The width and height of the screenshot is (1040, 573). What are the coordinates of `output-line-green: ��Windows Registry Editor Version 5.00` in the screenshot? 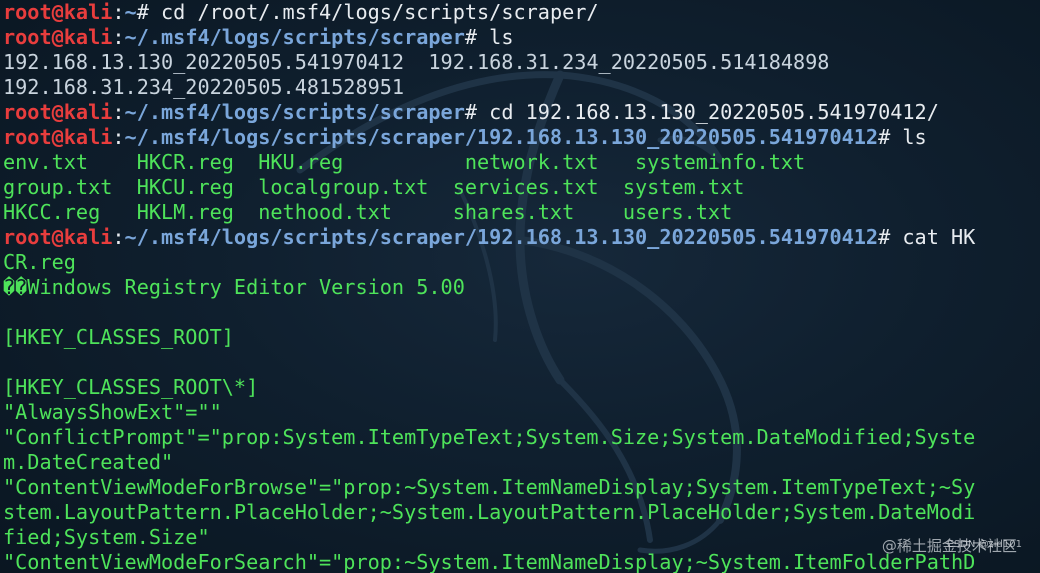 It's located at (521, 287).